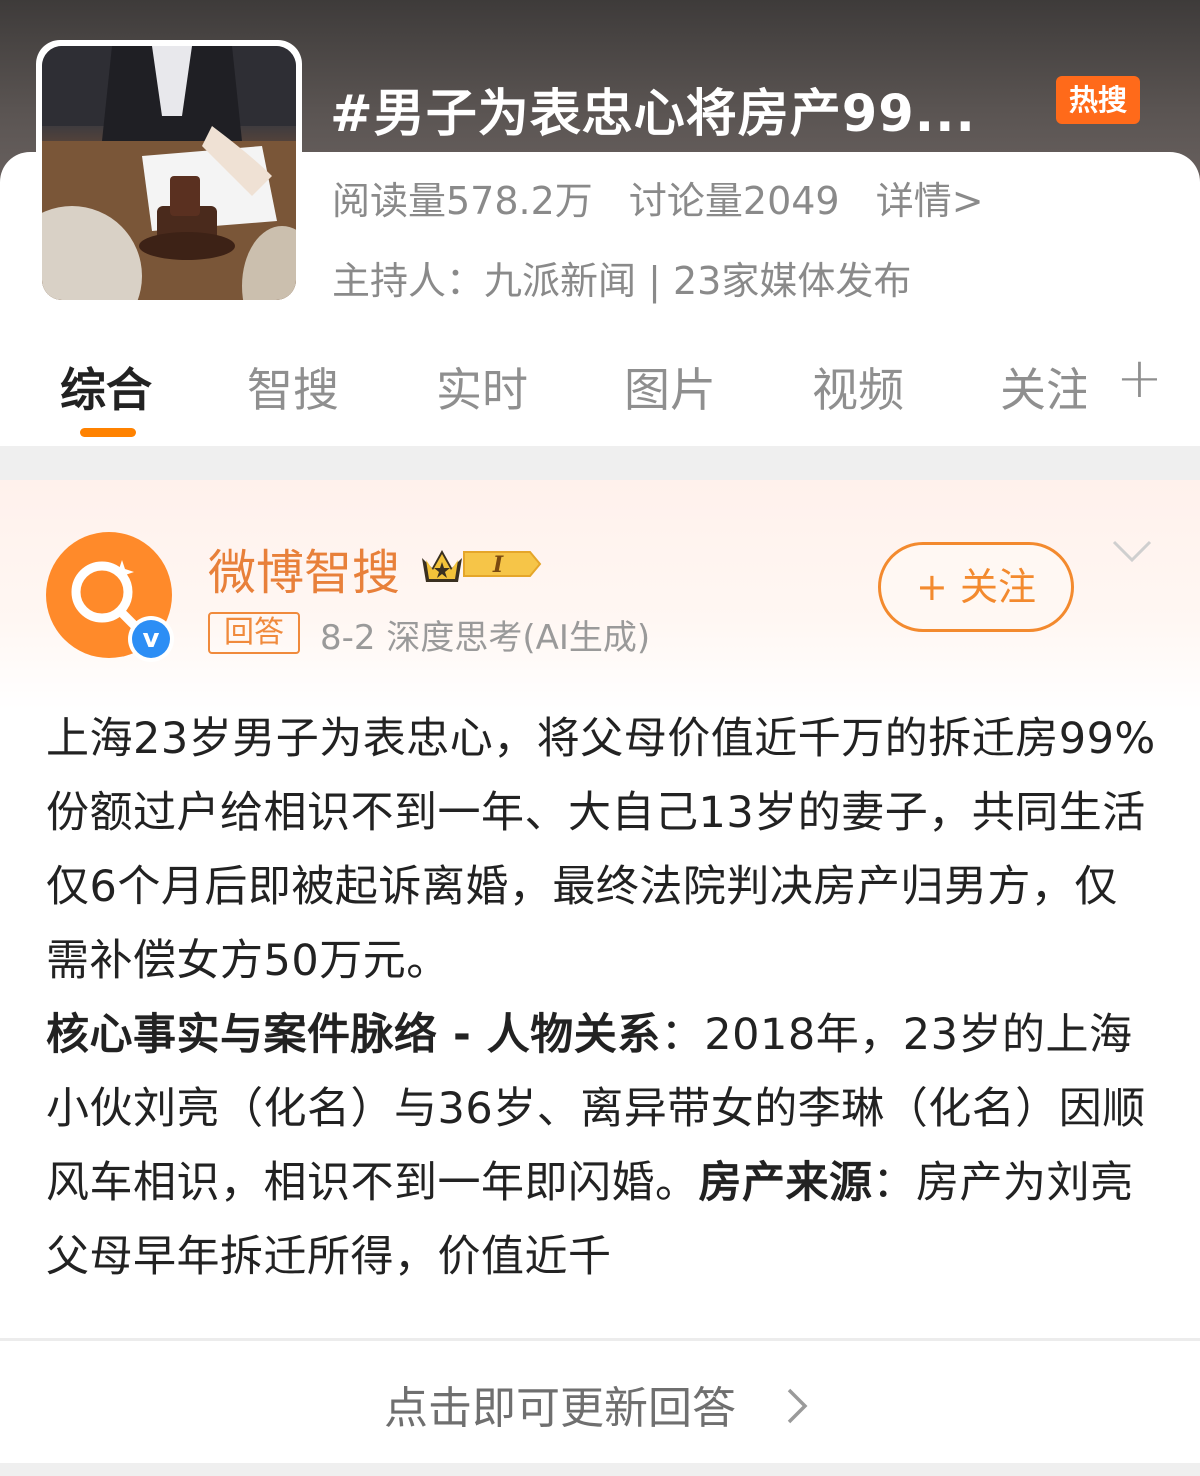 Image resolution: width=1200 pixels, height=1476 pixels. I want to click on tab-videos: 视频, so click(858, 387).